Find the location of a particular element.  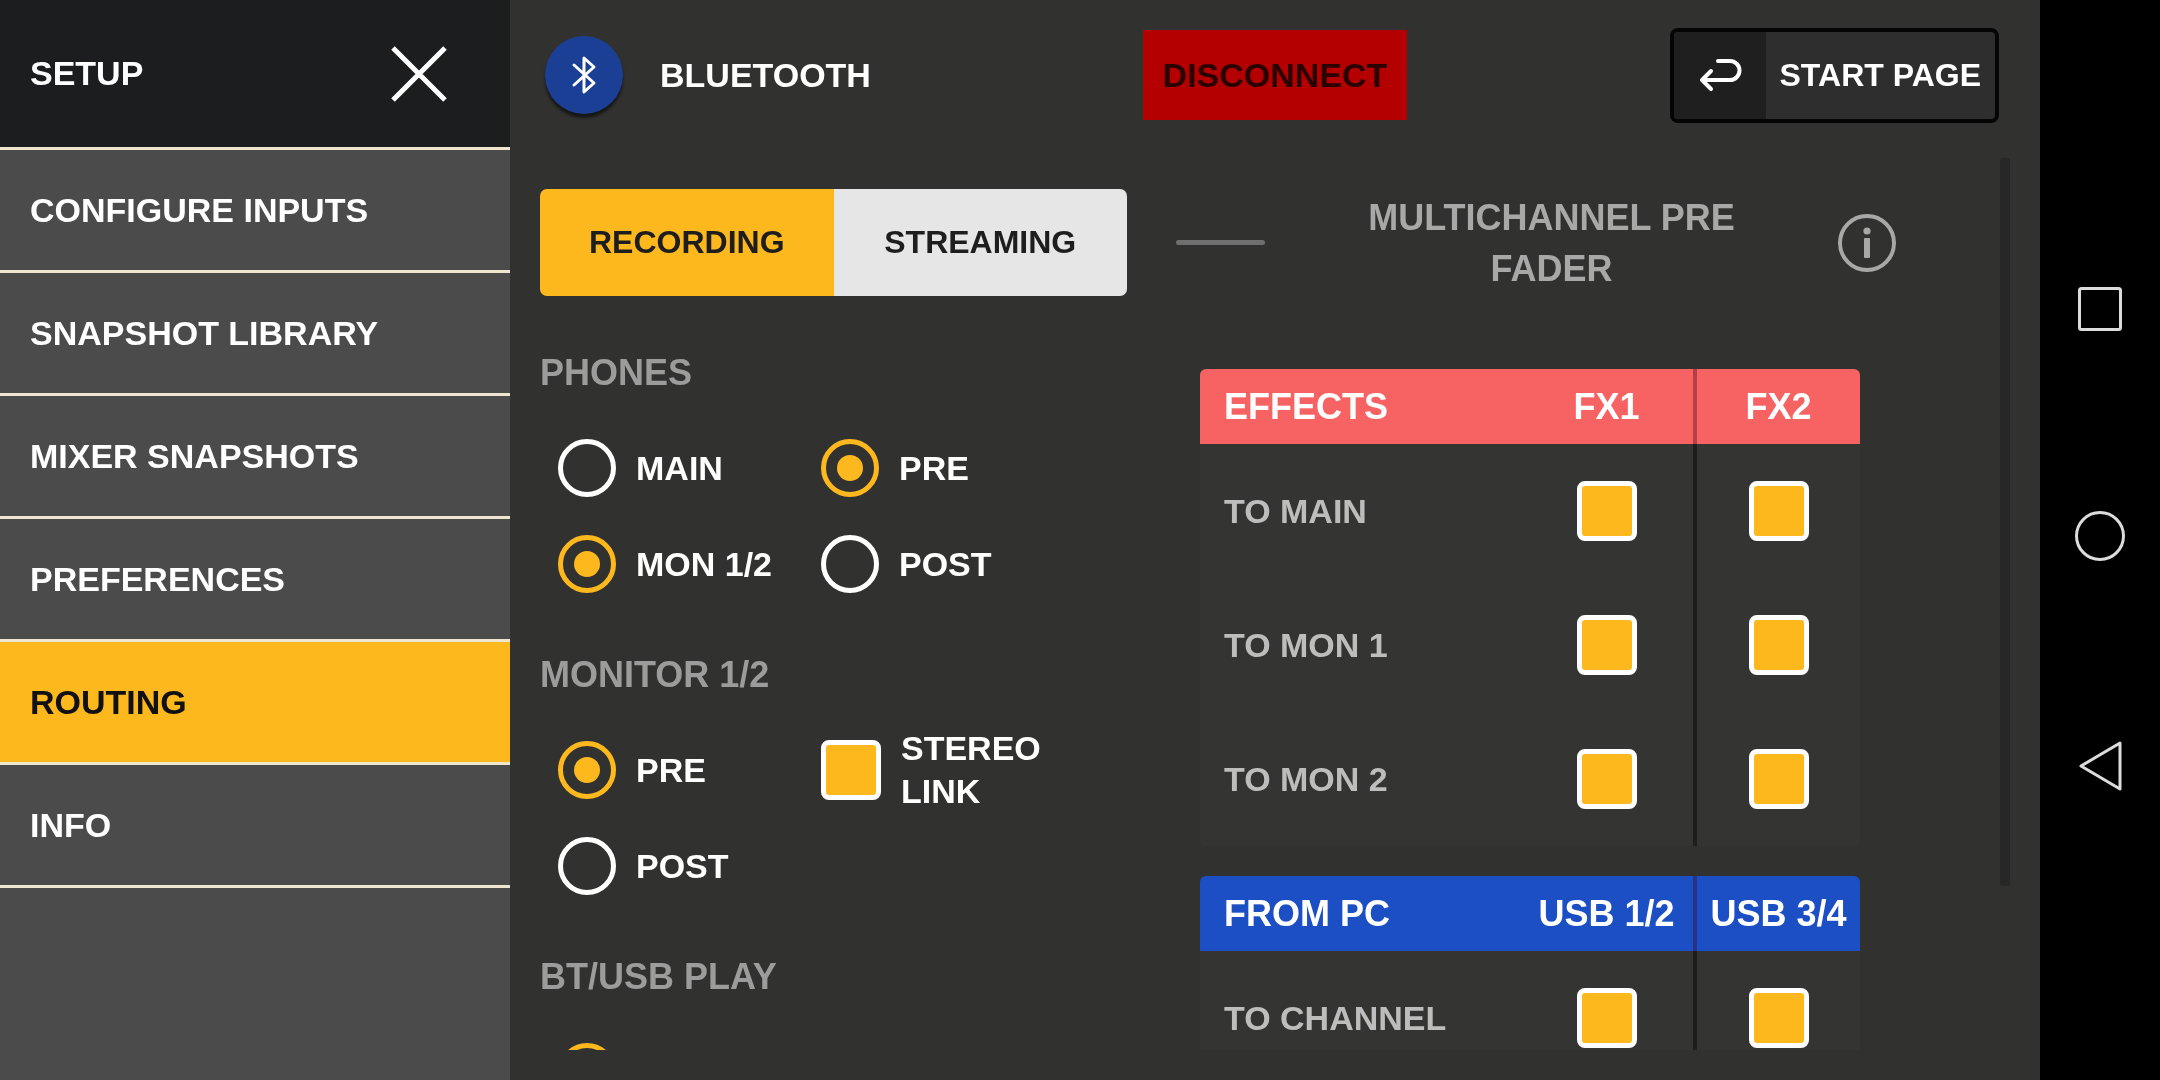

column-header: USB 3/4 is located at coordinates (1778, 913).